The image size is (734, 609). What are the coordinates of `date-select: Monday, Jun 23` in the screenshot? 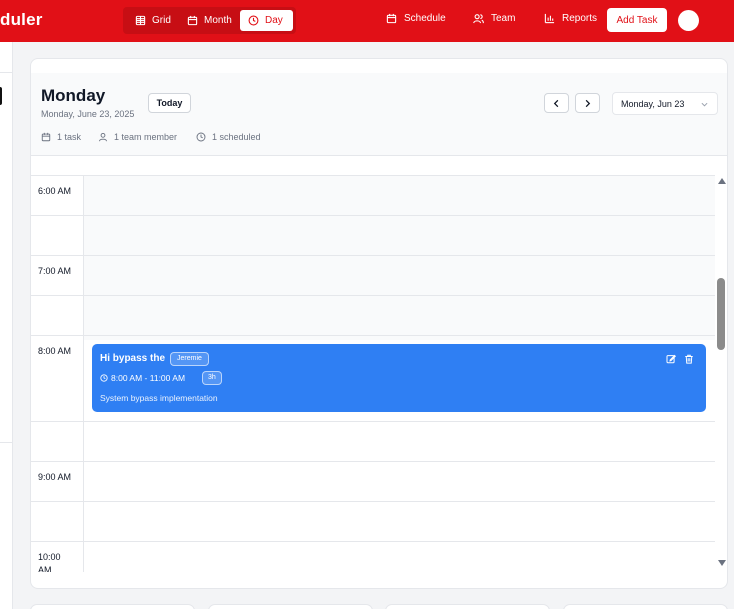 It's located at (665, 103).